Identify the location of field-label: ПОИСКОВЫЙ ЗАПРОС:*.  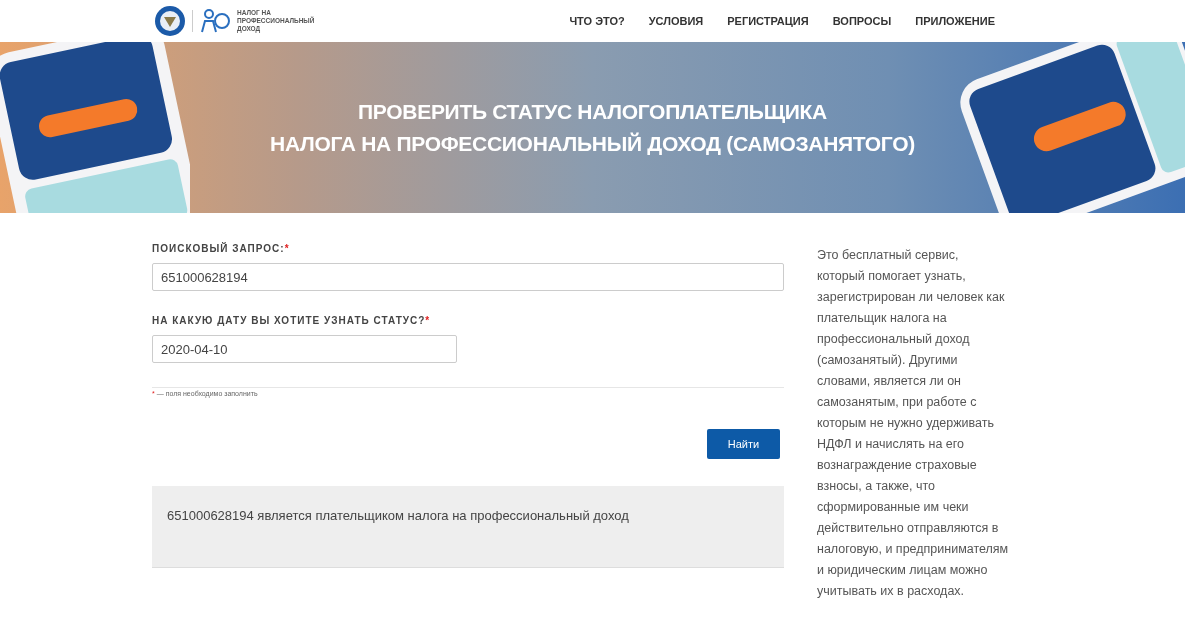
(221, 248).